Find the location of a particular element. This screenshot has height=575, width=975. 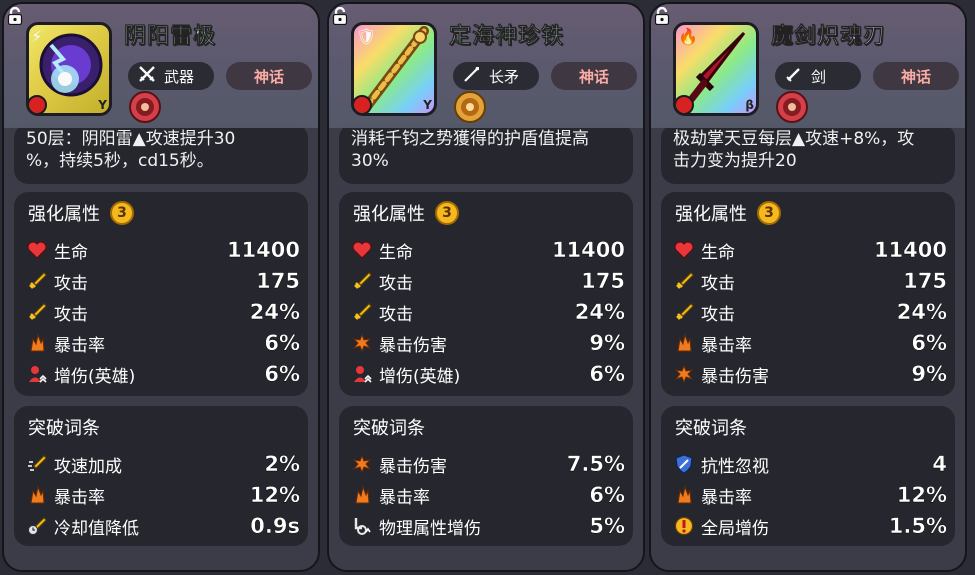

description-line: 消耗千钧之势獲得的护盾值提高 is located at coordinates (470, 139).